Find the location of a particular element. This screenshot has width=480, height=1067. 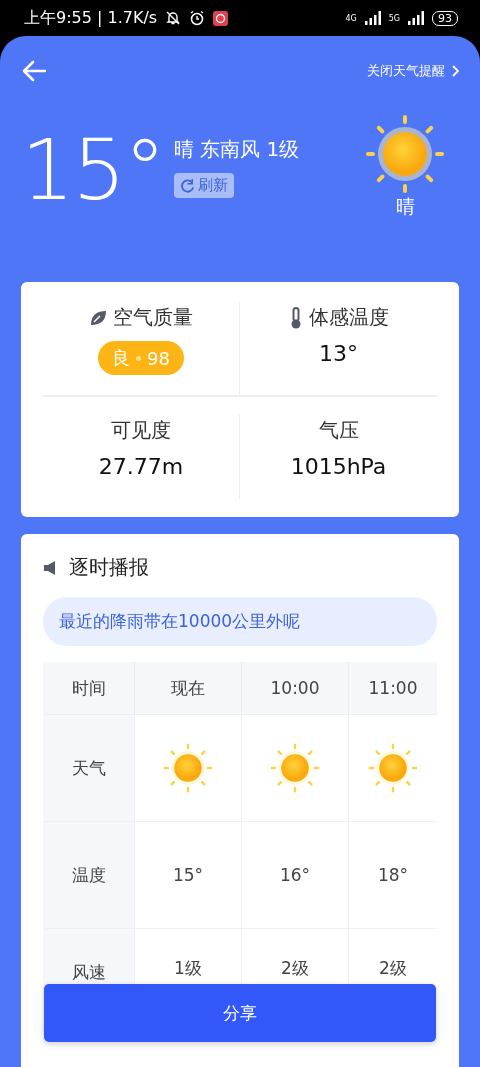

weather-summary: 晴 东南风 1级 is located at coordinates (236, 149).